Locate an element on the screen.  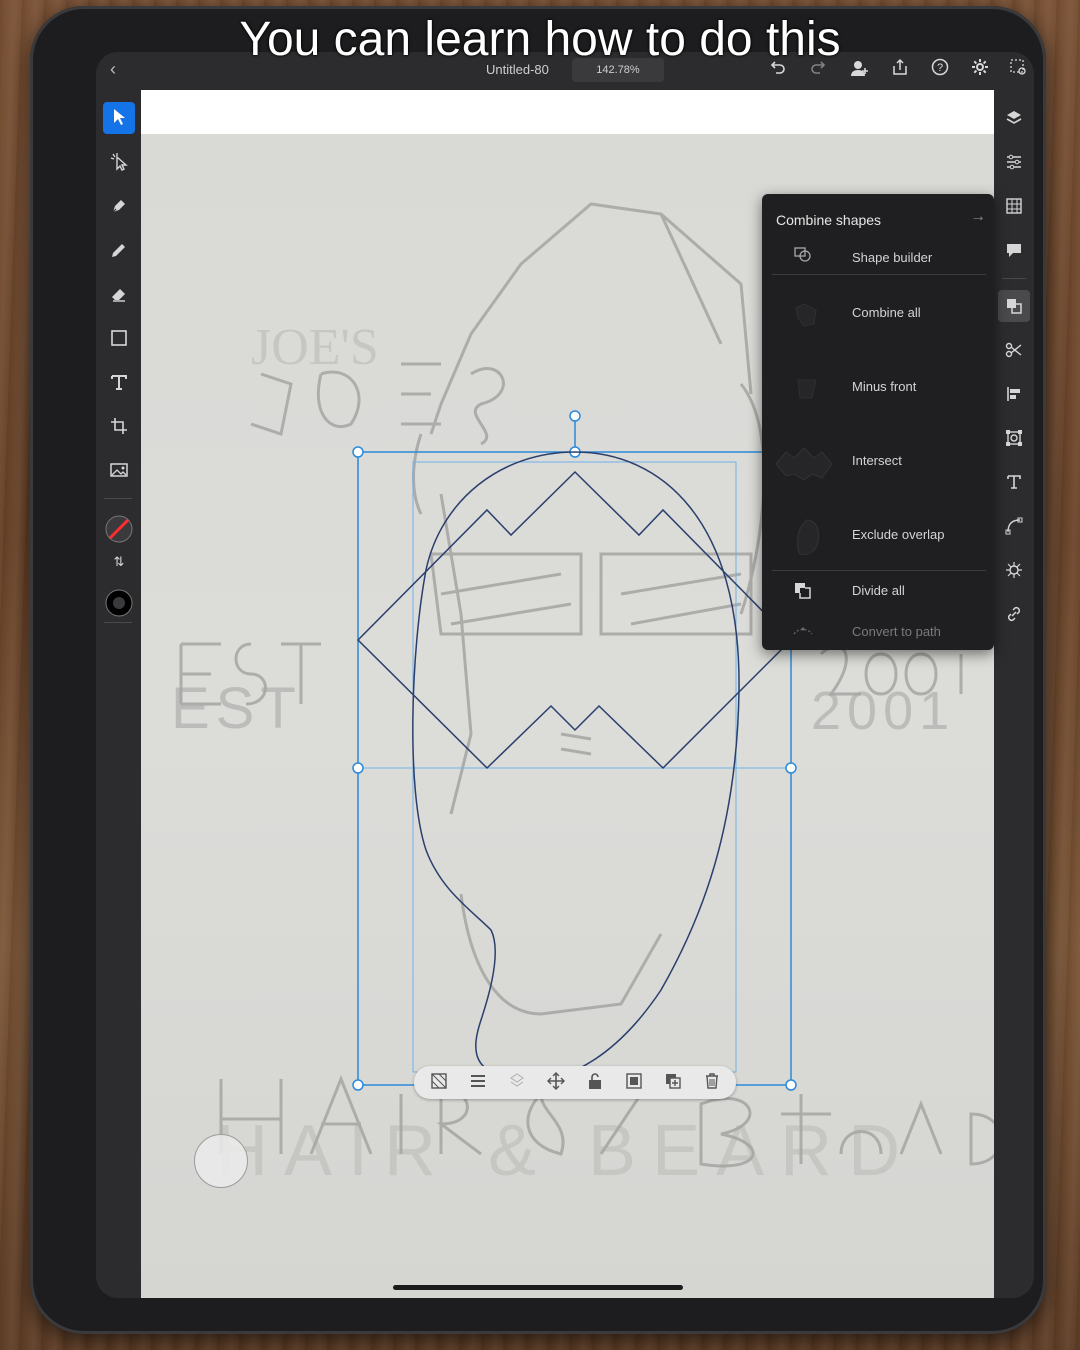
combine-shapes-icon is located at coordinates (1014, 306).